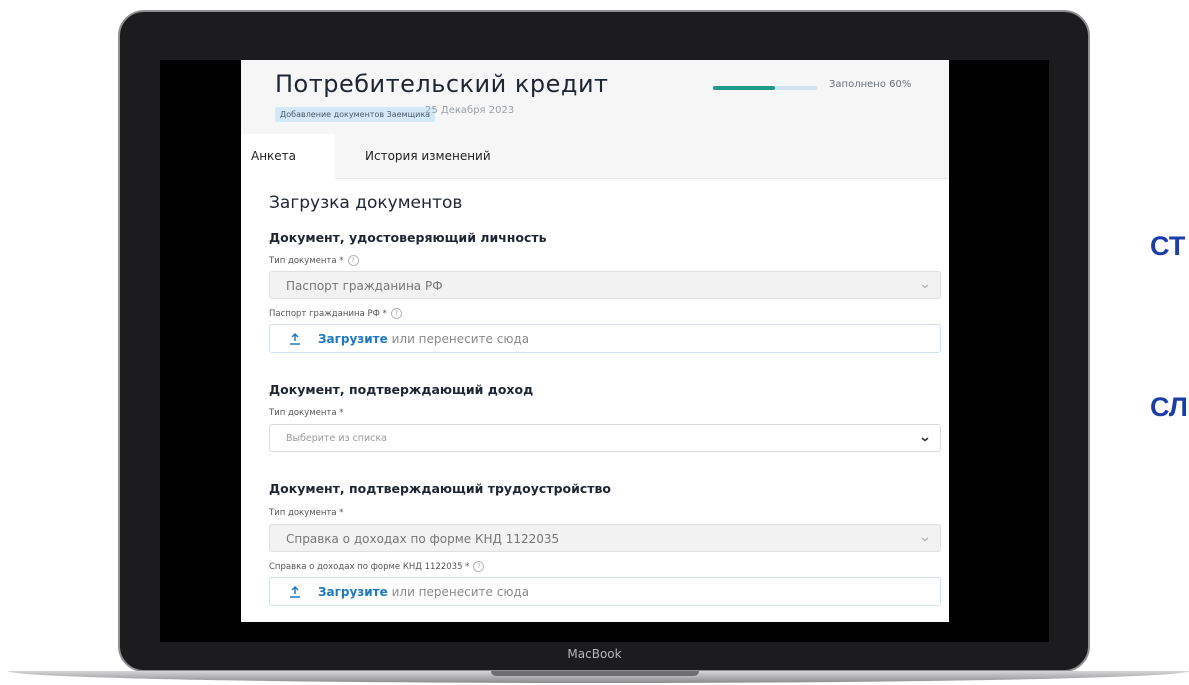 The width and height of the screenshot is (1189, 685). Describe the element at coordinates (595, 156) in the screenshot. I see `tab-bar: Анкета История изменений` at that location.